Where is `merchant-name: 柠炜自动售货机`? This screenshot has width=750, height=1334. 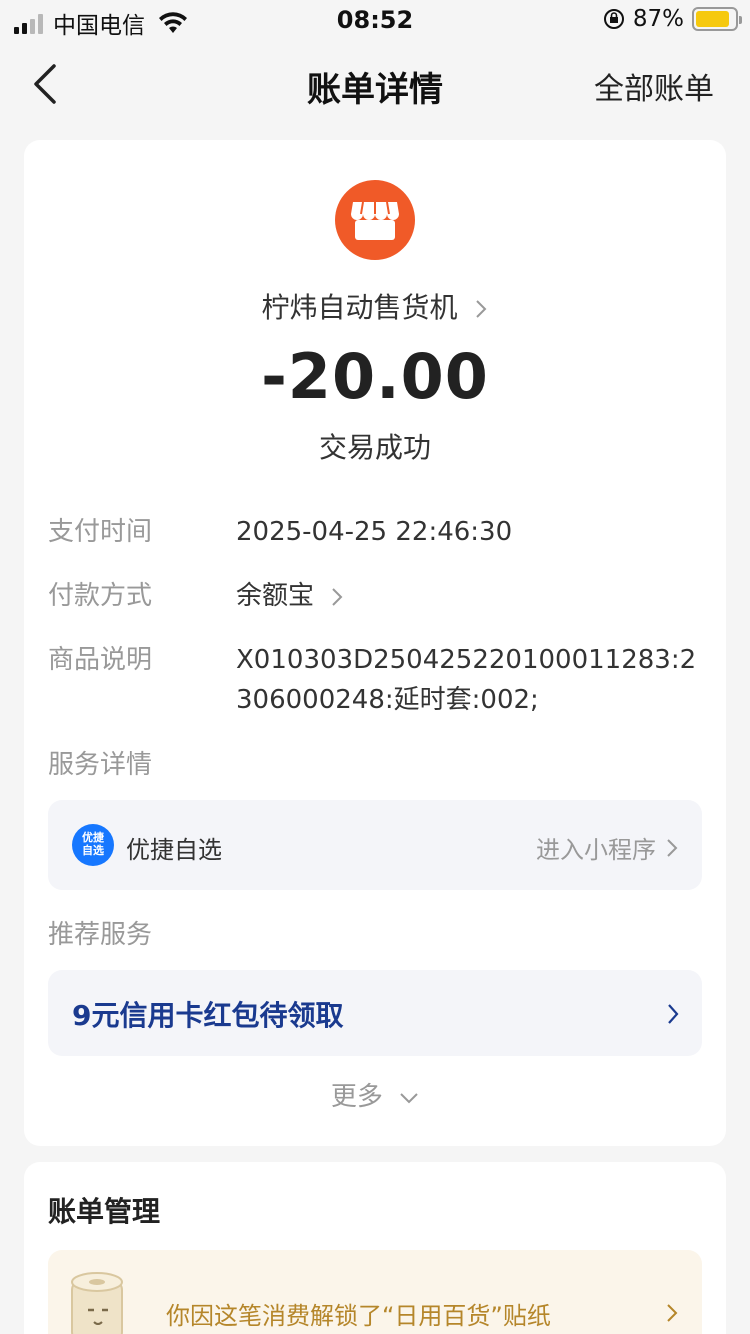 merchant-name: 柠炜自动售货机 is located at coordinates (359, 307).